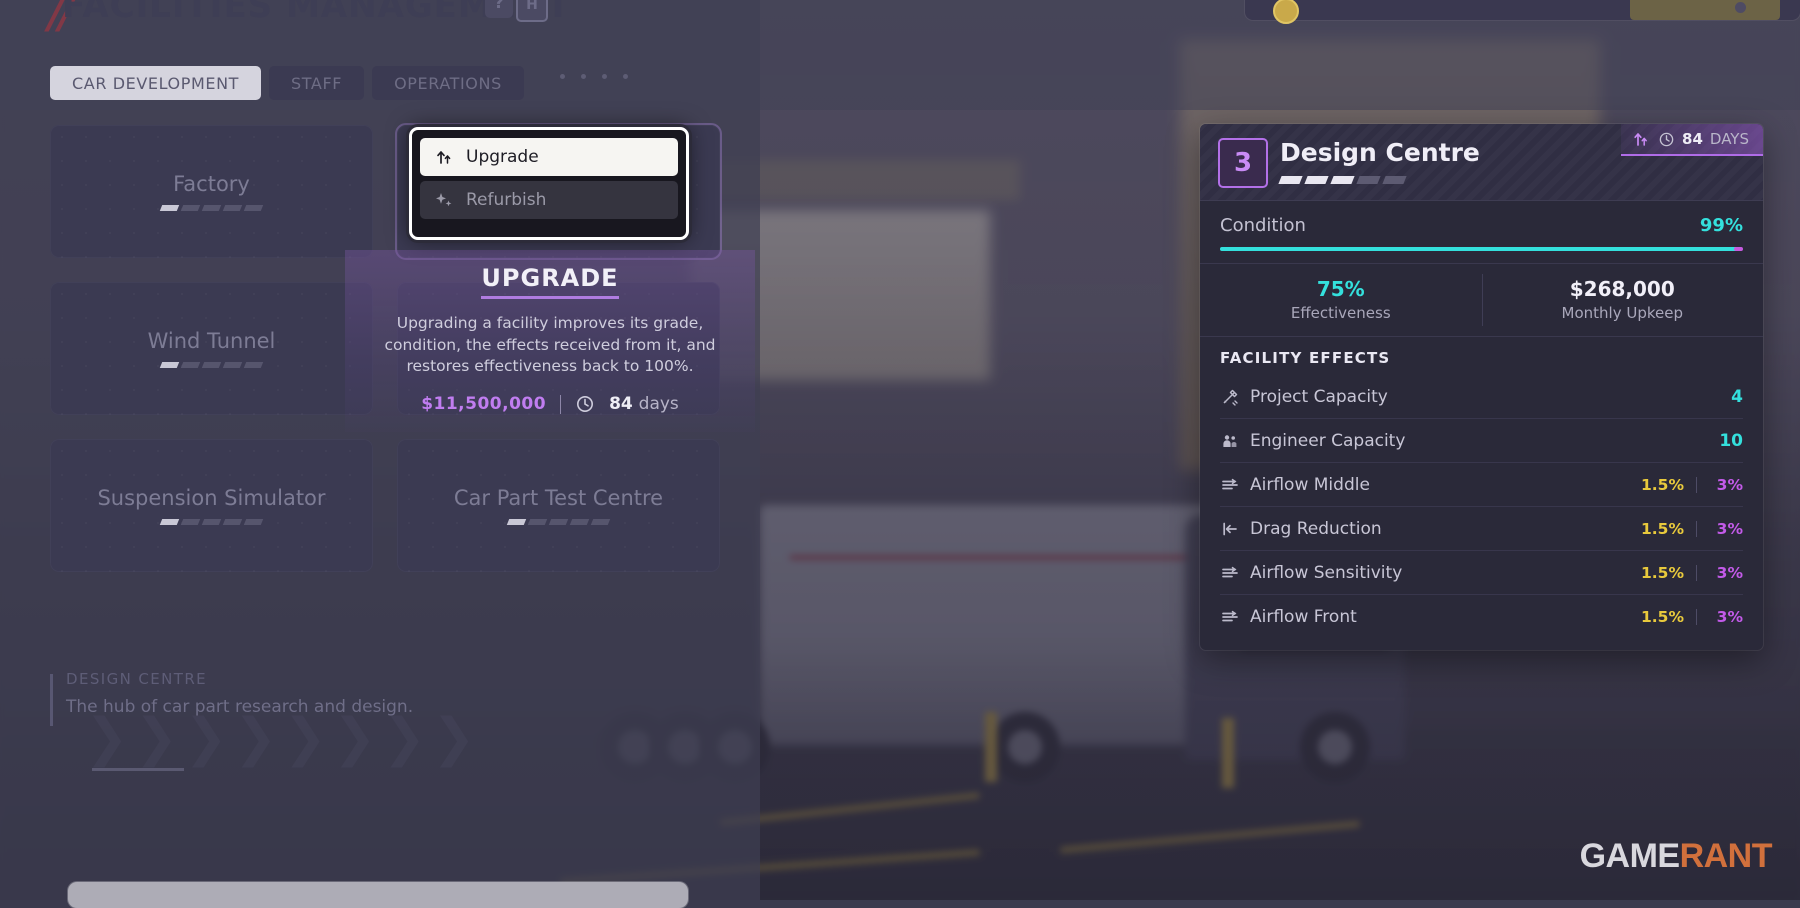  Describe the element at coordinates (1481, 249) in the screenshot. I see `condition-progress-bar` at that location.